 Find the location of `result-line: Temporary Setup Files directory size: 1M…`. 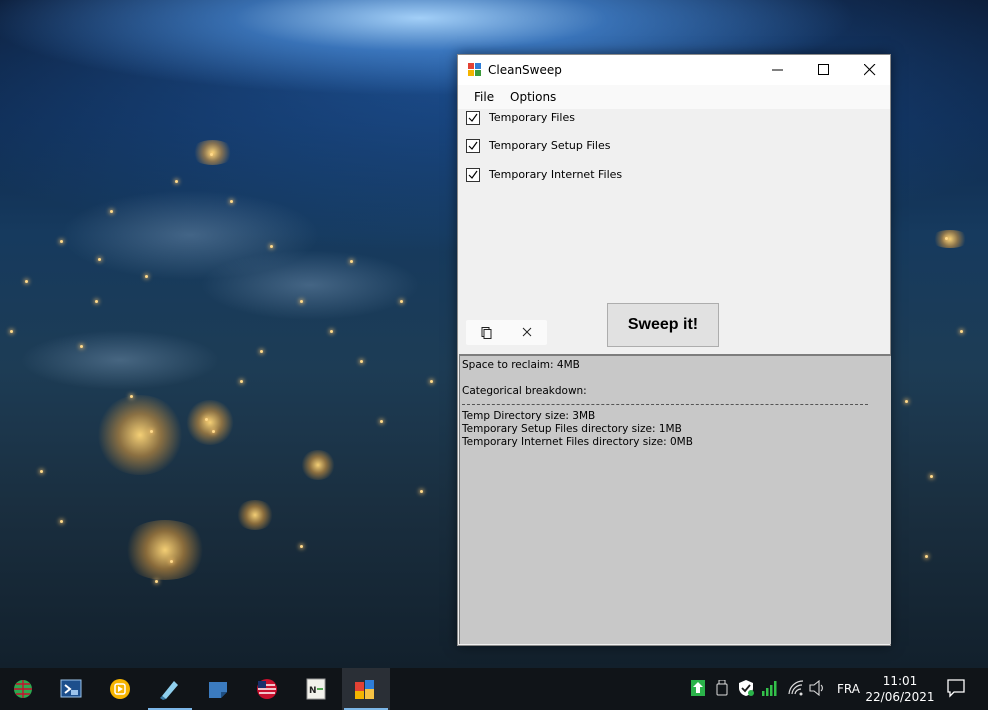

result-line: Temporary Setup Files directory size: 1M… is located at coordinates (572, 429).